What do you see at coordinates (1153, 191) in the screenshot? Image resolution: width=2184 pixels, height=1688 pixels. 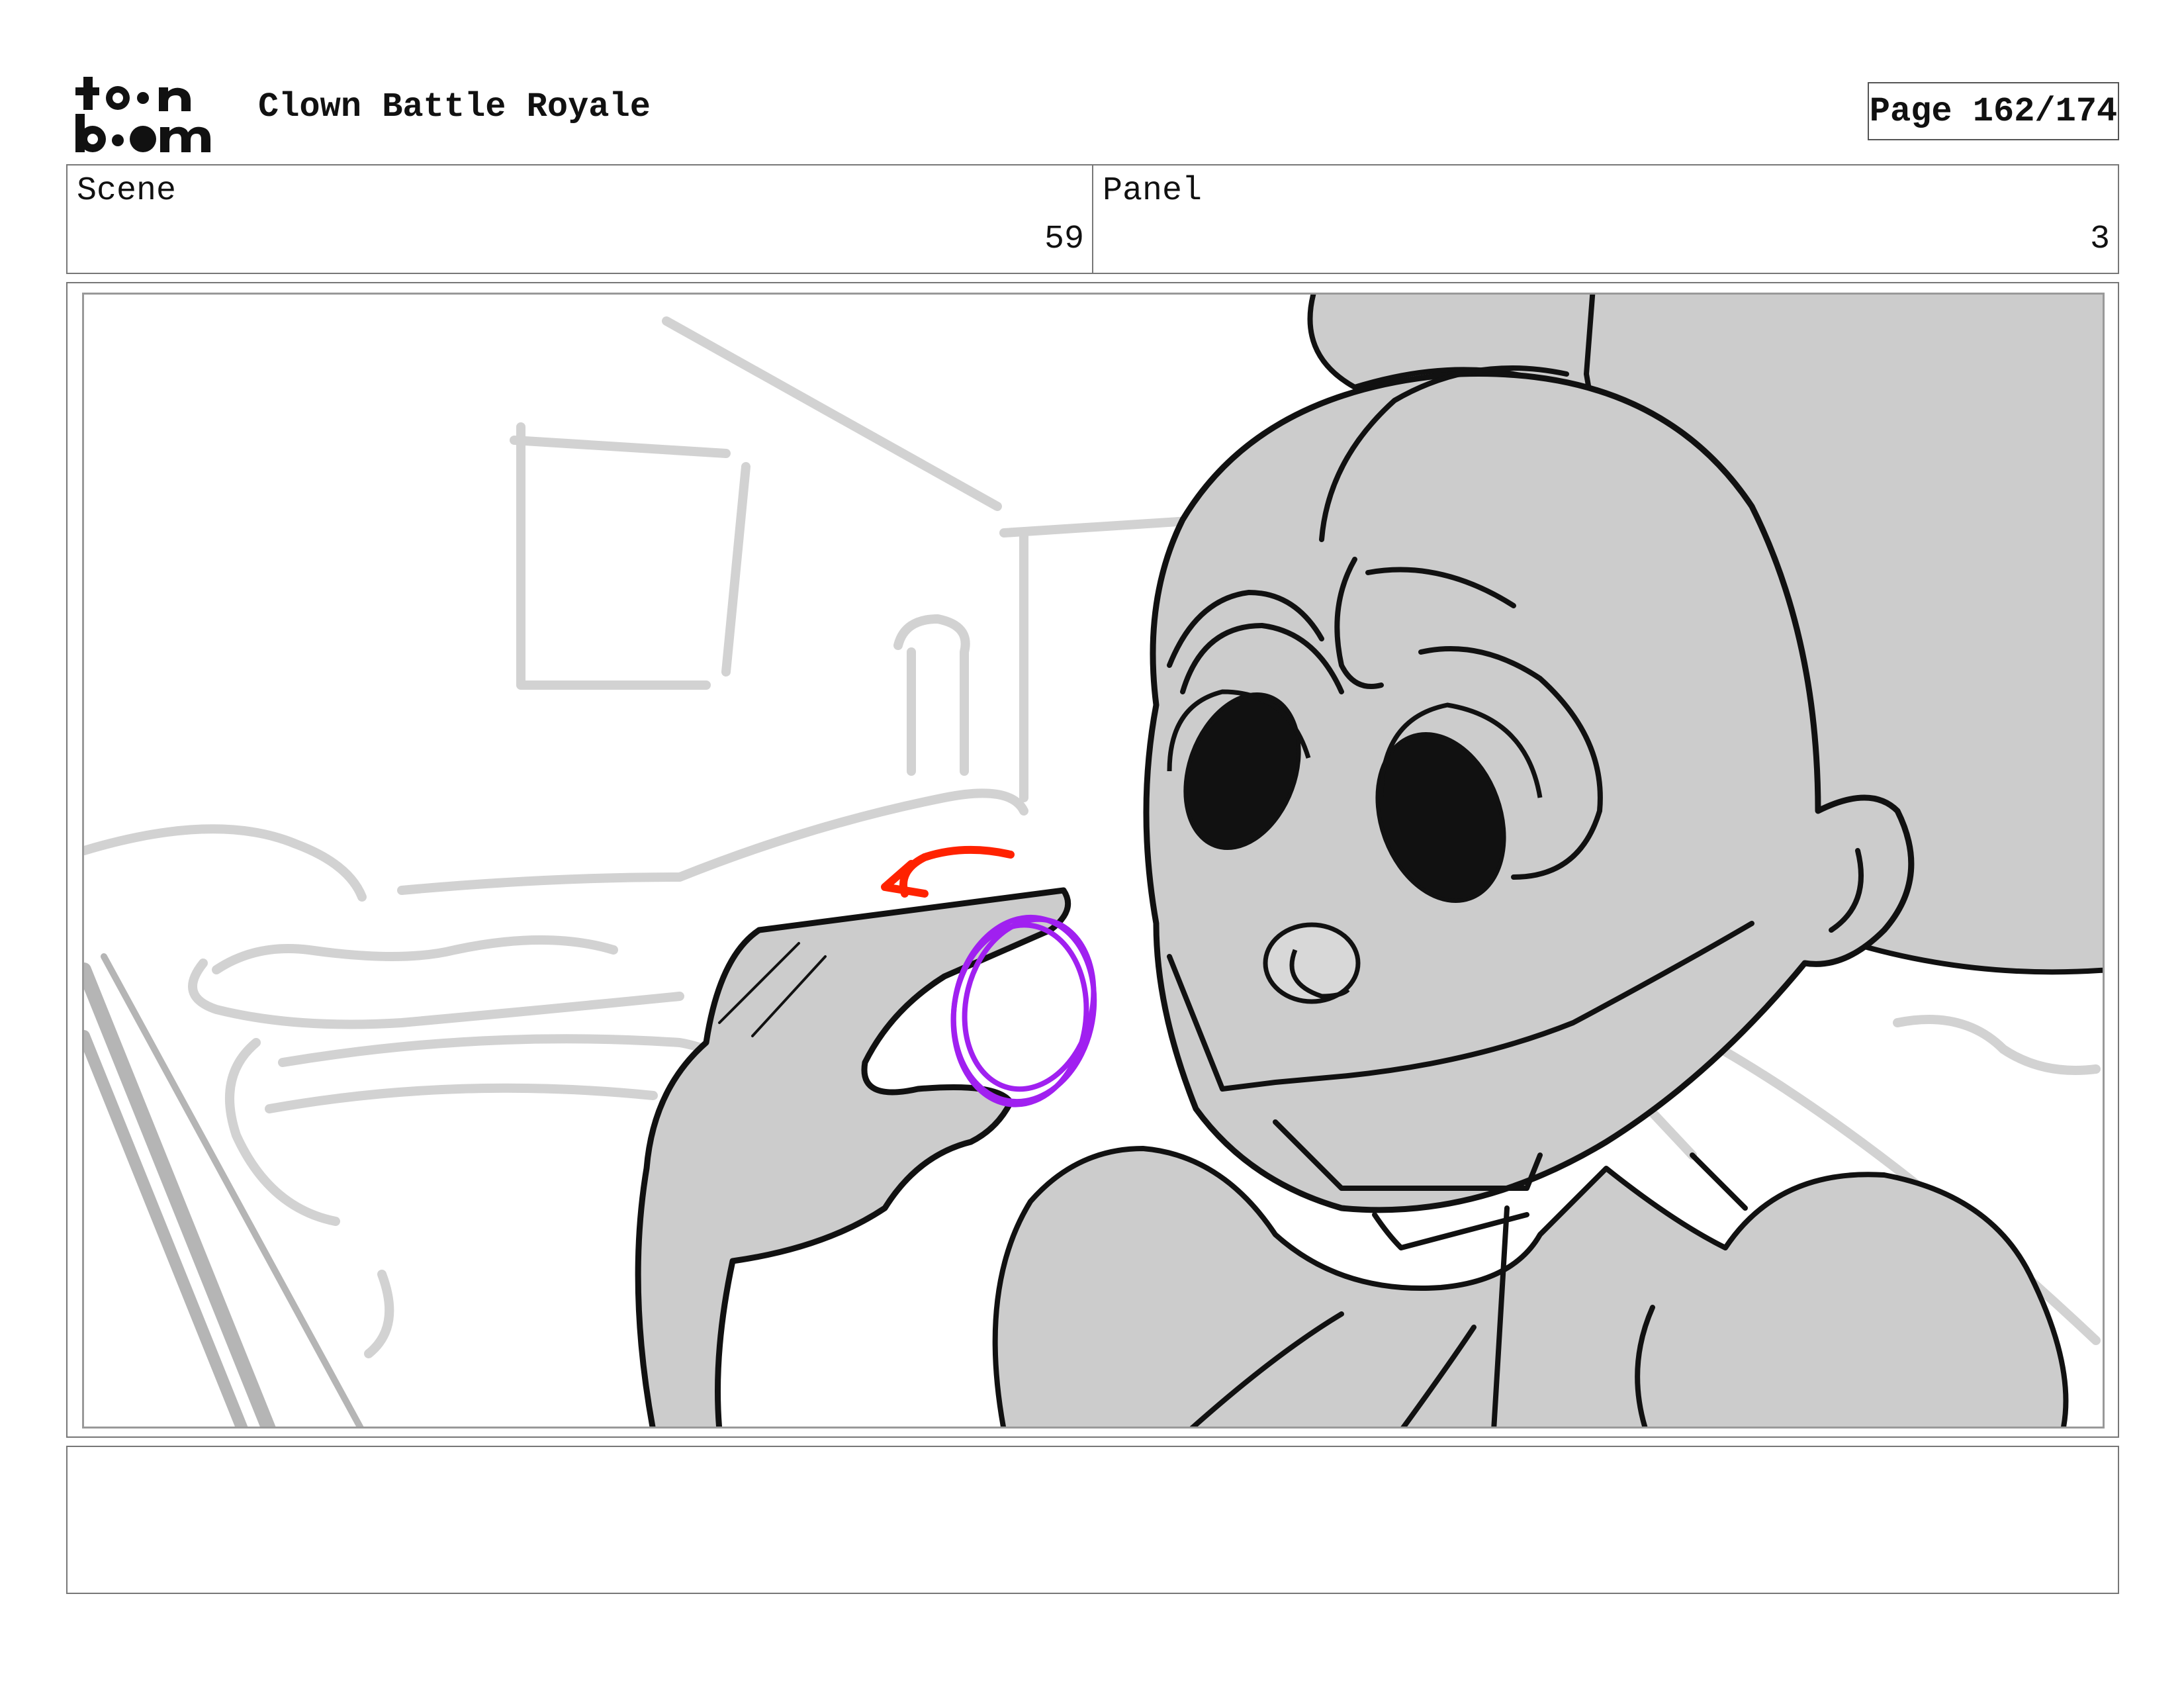 I see `panel-label: Panel` at bounding box center [1153, 191].